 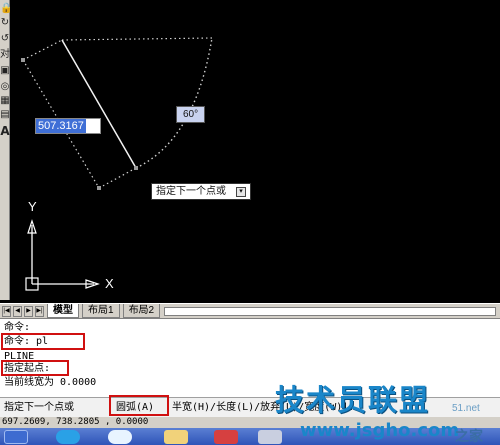 I want to click on ucs-icon, so click(x=62, y=255).